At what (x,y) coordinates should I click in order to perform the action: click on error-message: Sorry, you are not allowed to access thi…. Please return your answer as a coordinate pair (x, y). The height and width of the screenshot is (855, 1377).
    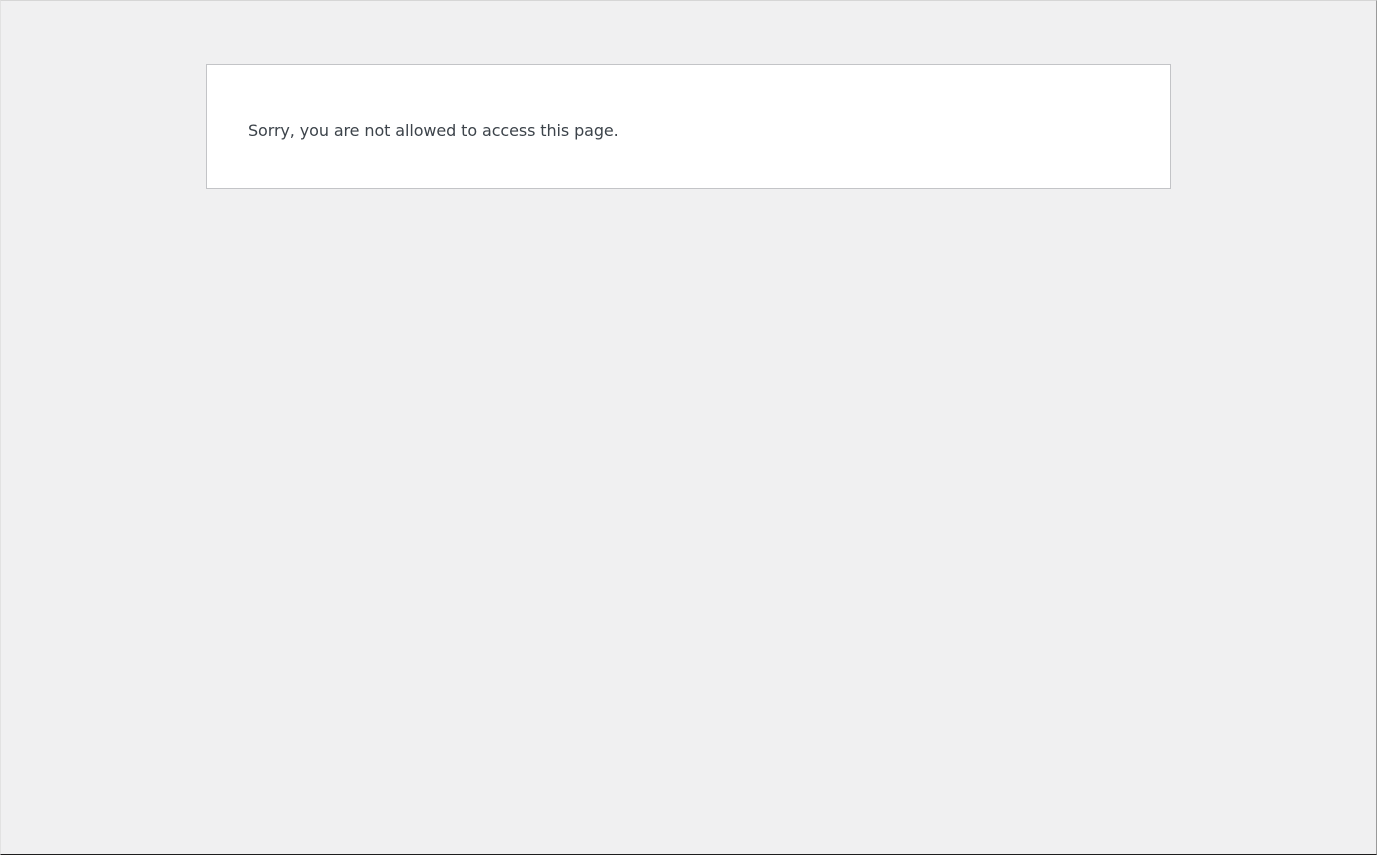
    Looking at the image, I should click on (433, 130).